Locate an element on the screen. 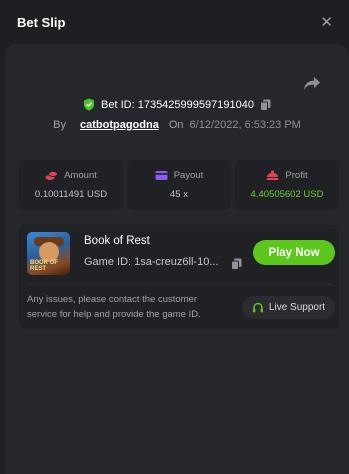 The width and height of the screenshot is (349, 474). bet-date: 6/12/2022, 6:53:23 PM is located at coordinates (245, 125).